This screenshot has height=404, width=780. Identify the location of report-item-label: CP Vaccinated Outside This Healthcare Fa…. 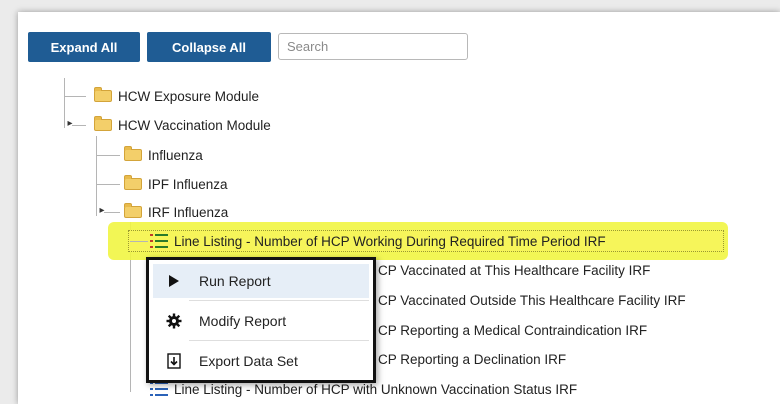
(532, 300).